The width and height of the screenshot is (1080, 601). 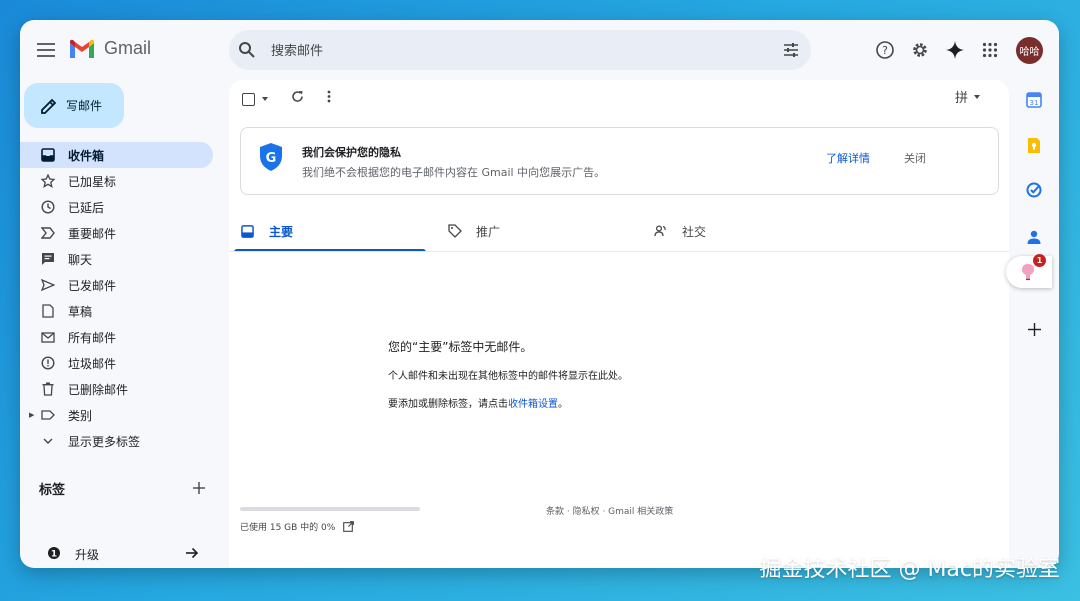 I want to click on sidebar-item-label: 聊天, so click(x=80, y=259).